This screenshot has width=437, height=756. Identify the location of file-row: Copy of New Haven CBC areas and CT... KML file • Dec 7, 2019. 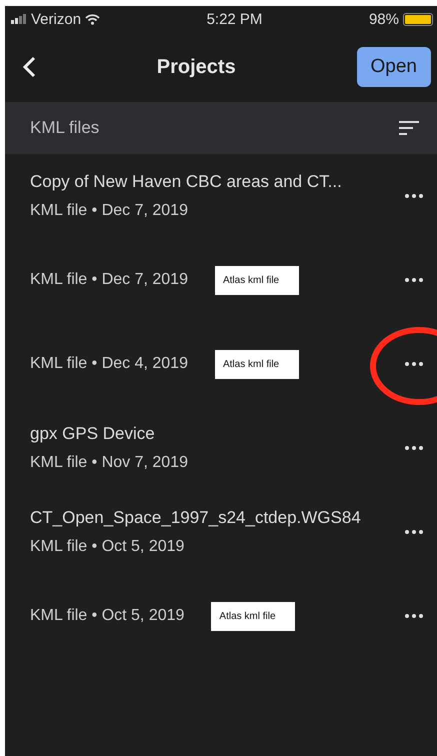
(221, 196).